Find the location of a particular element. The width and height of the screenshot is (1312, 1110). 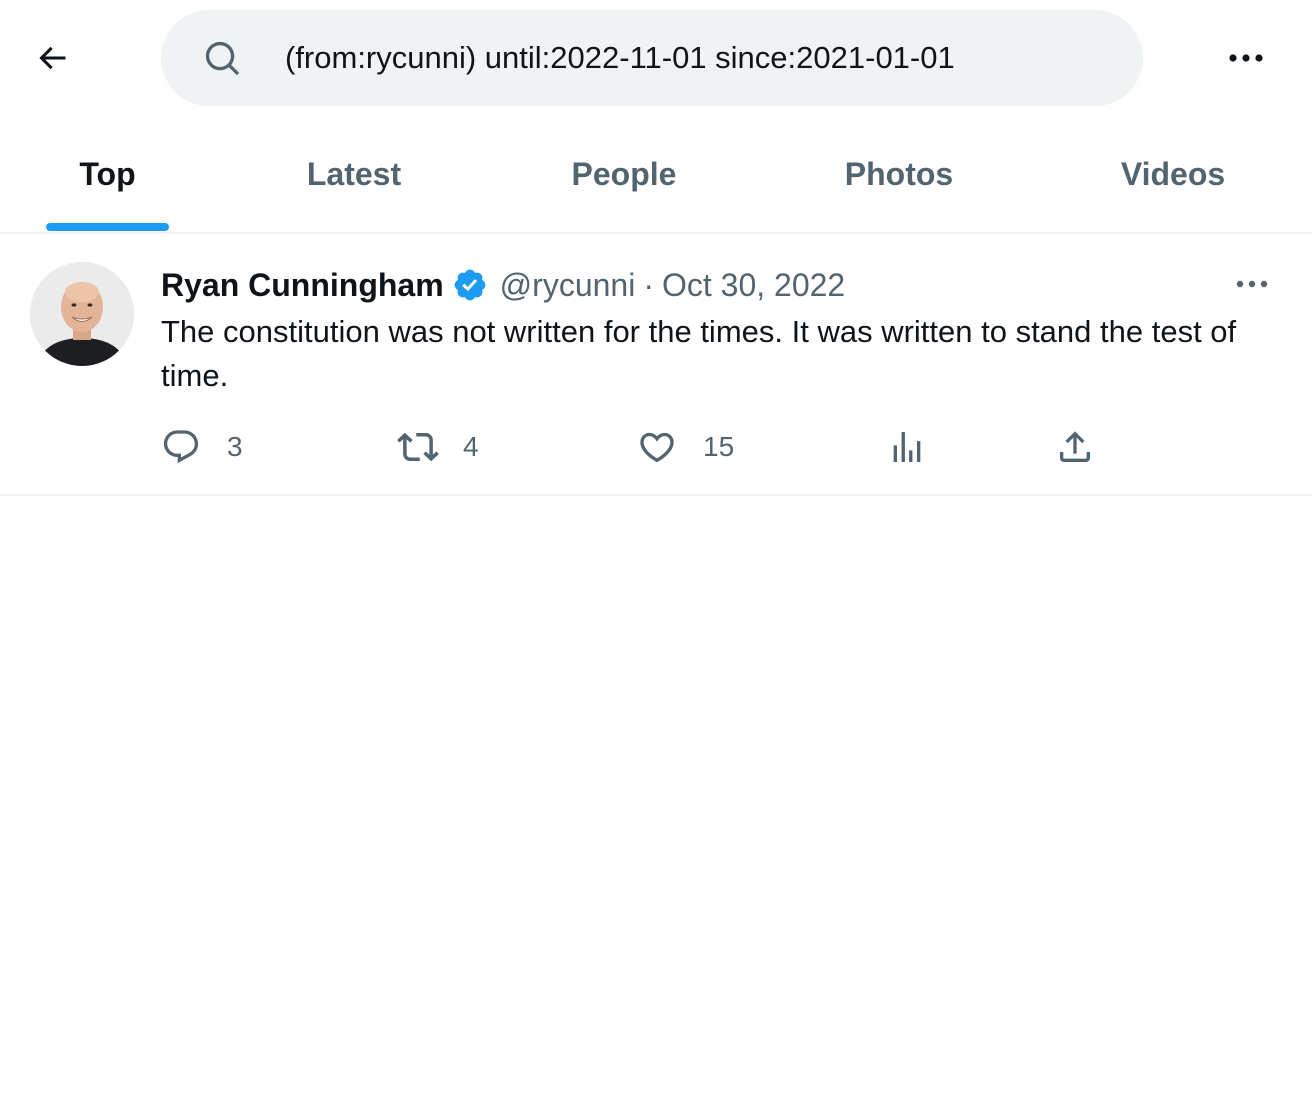

analytics-button is located at coordinates (907, 447).